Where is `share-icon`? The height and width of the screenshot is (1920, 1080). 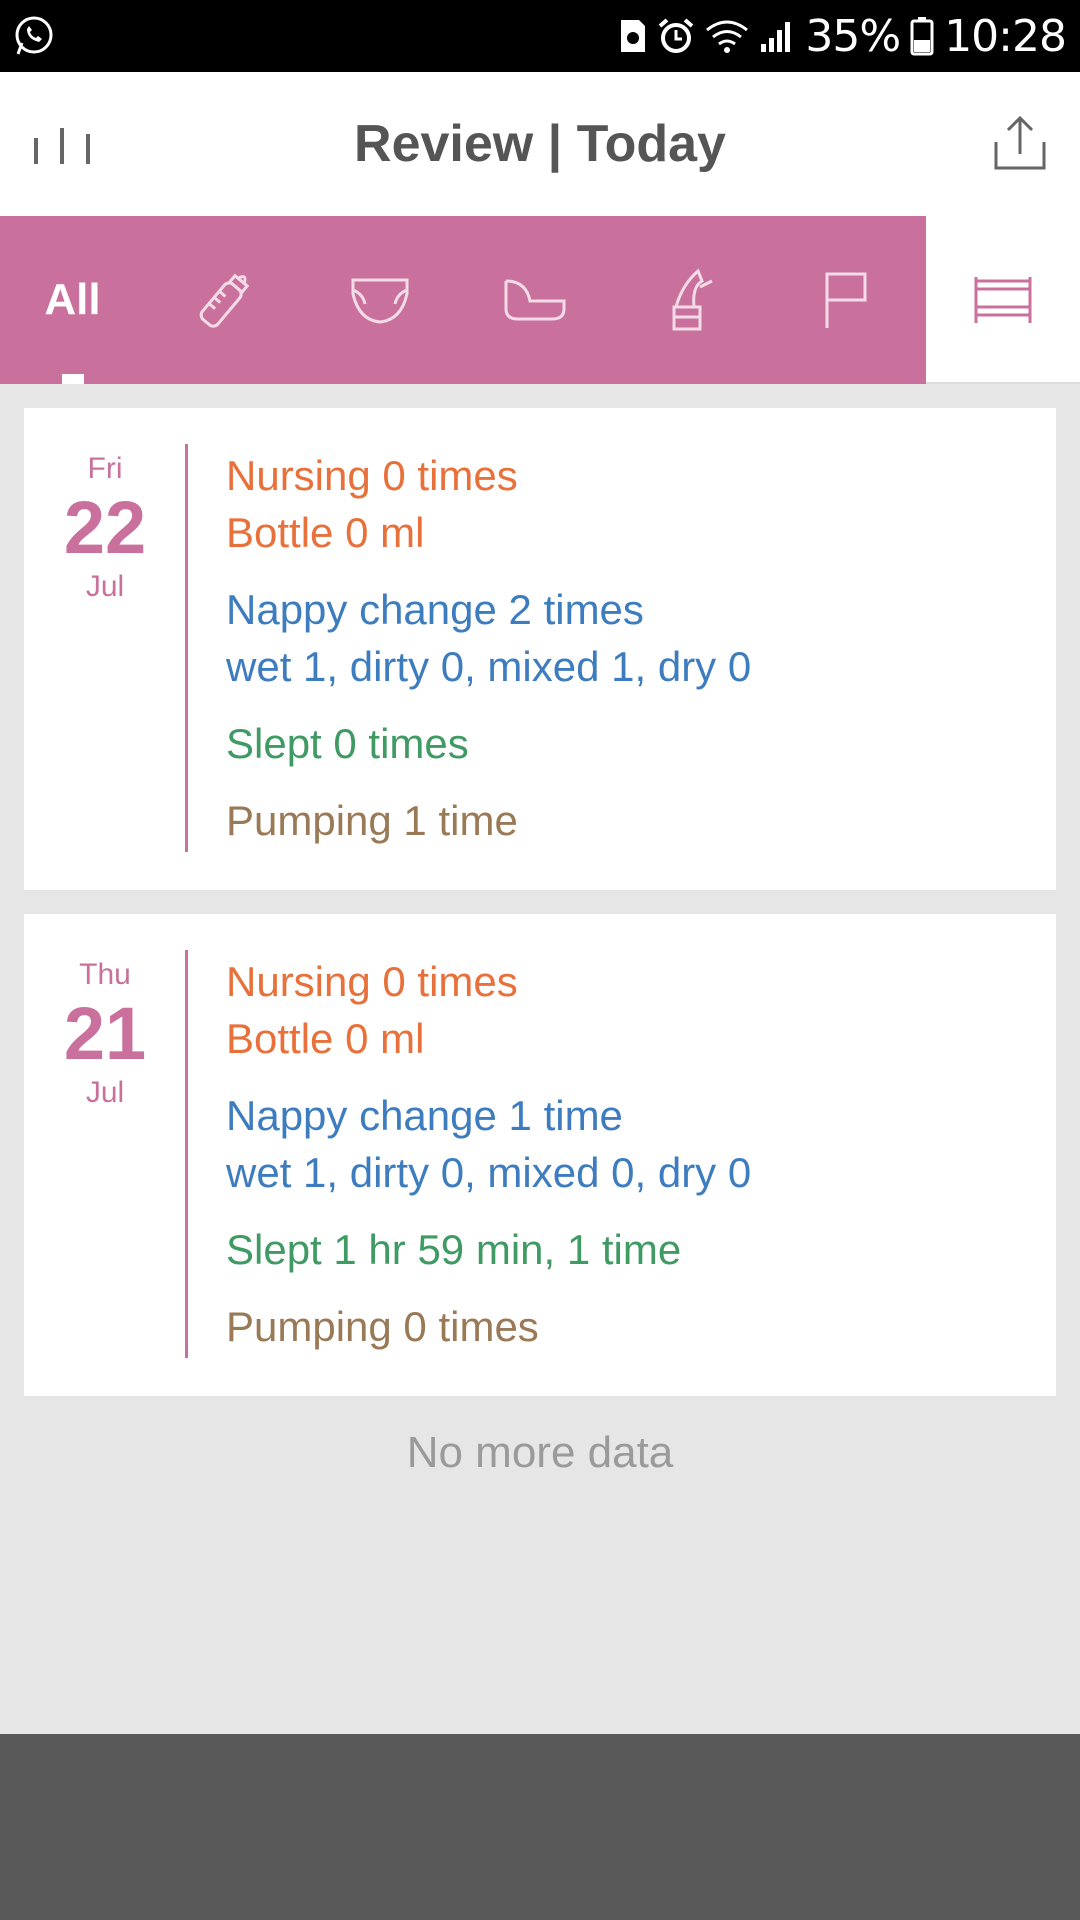
share-icon is located at coordinates (1020, 144).